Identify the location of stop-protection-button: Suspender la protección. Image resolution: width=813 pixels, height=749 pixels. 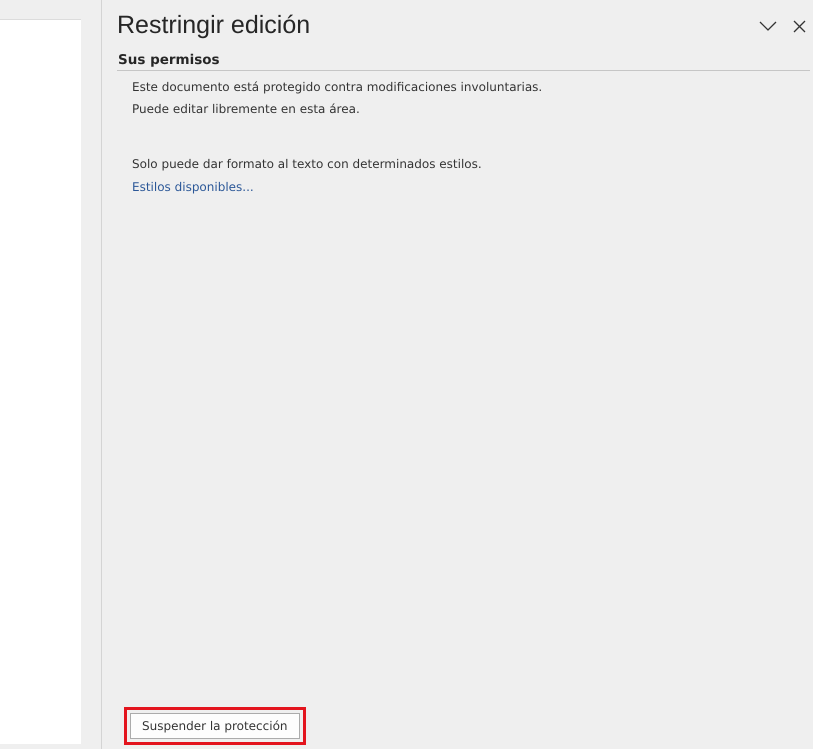
(215, 726).